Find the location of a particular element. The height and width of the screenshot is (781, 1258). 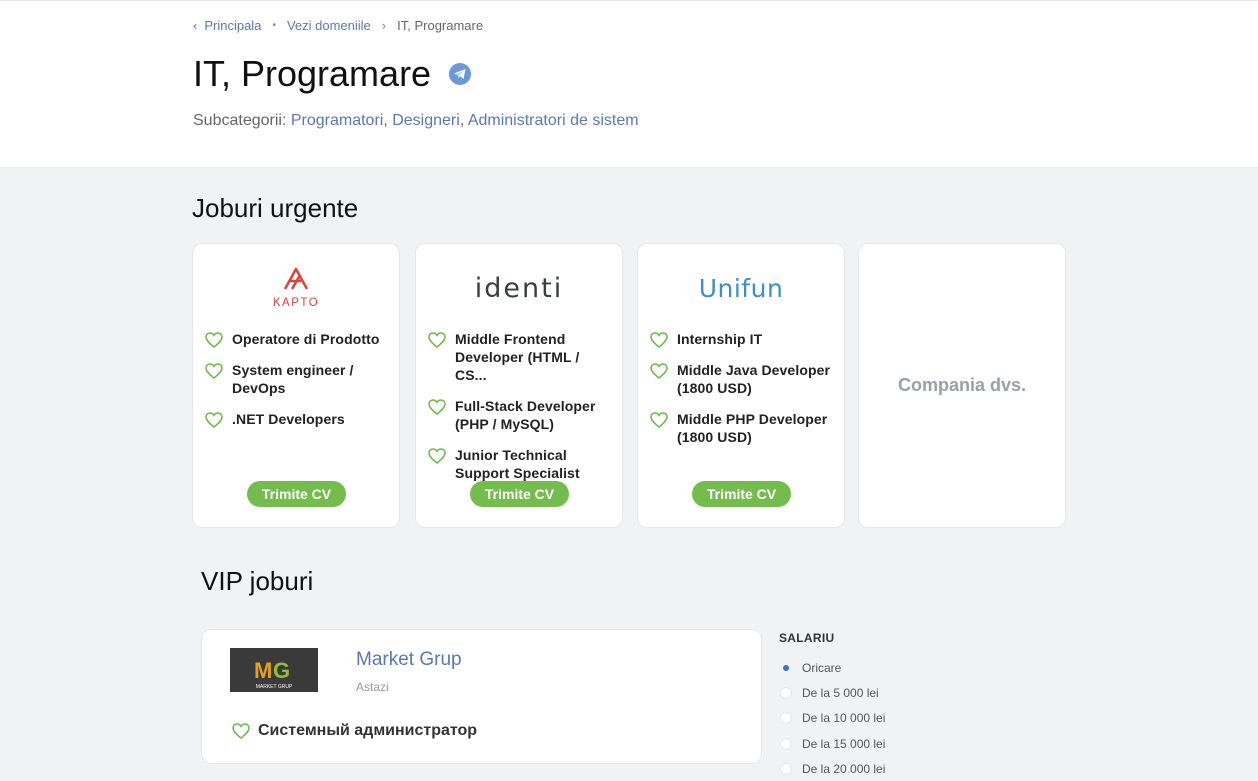

company-logo-unifun: Unifun is located at coordinates (741, 288).